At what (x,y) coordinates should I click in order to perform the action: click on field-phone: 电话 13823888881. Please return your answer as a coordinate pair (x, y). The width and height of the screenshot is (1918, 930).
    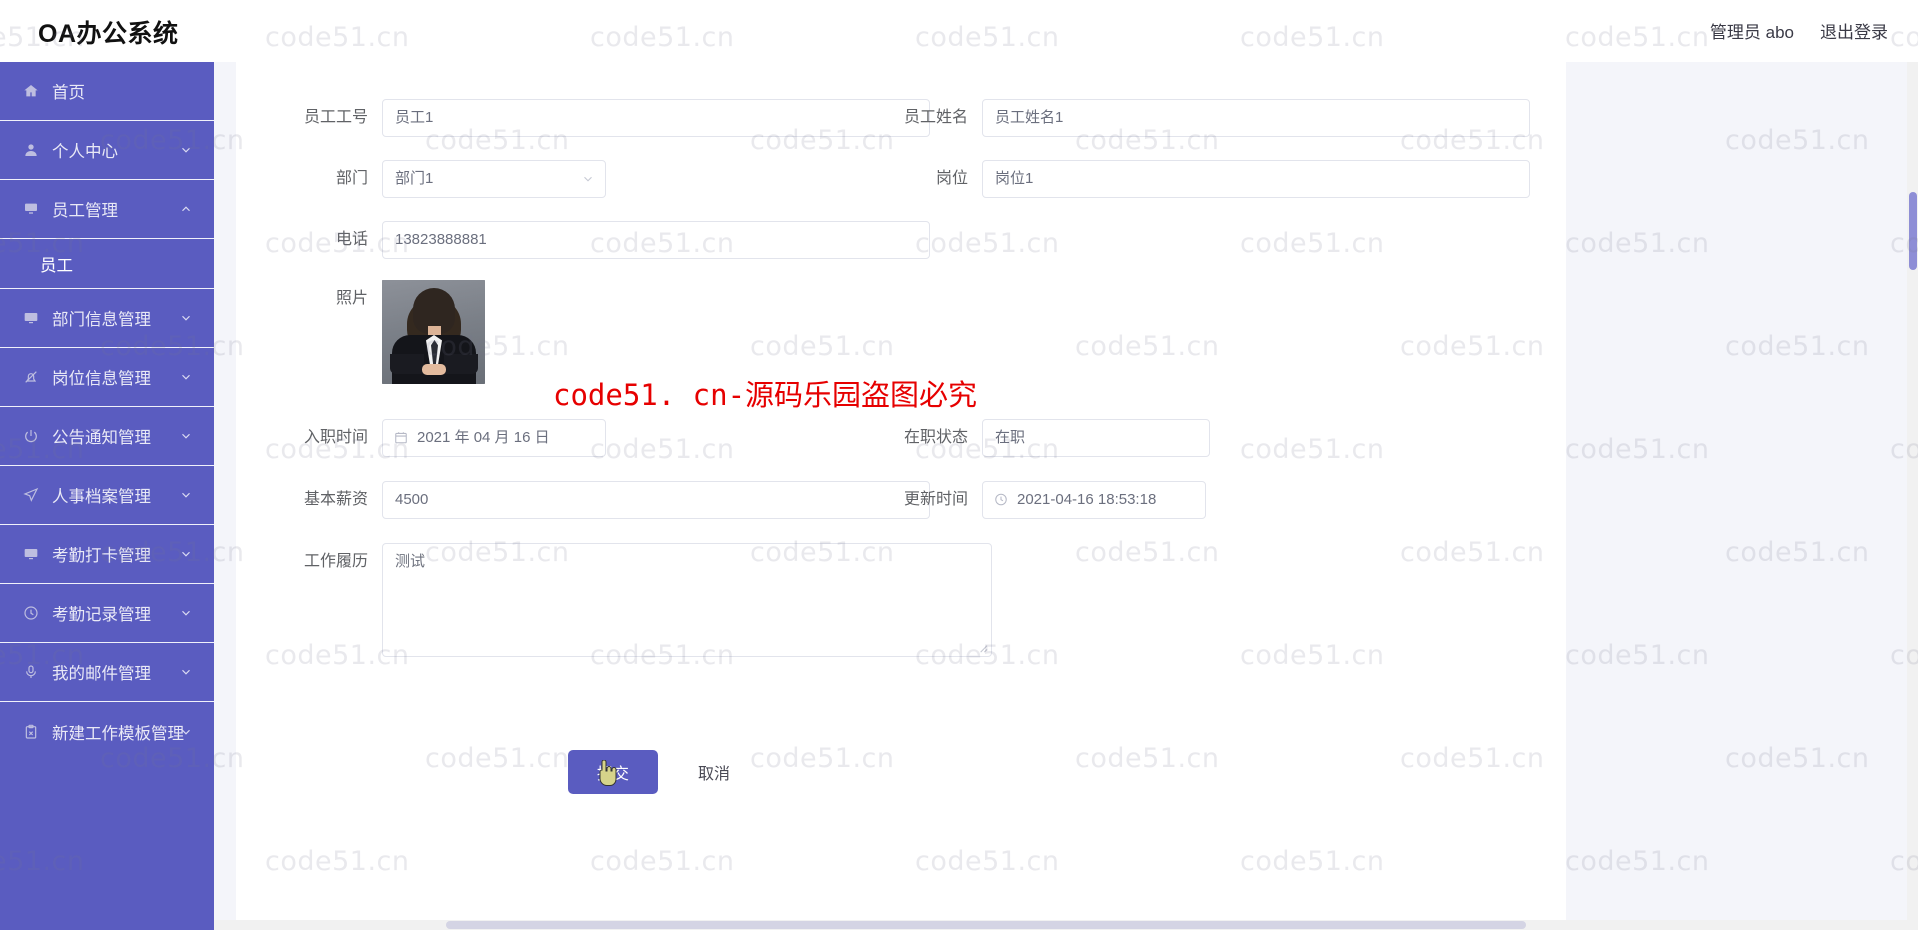
    Looking at the image, I should click on (613, 240).